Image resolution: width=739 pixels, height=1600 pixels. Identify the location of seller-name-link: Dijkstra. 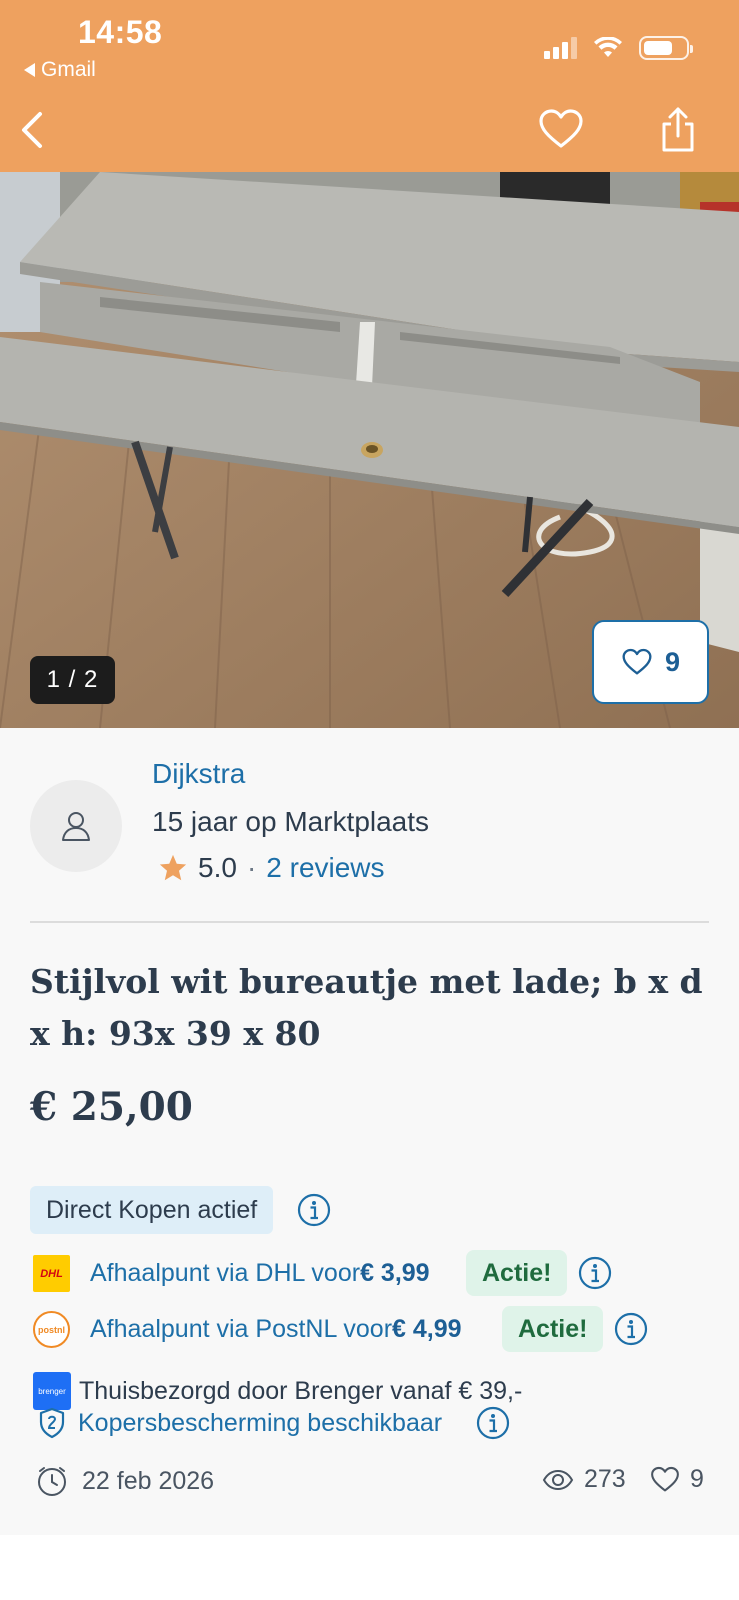
(198, 774).